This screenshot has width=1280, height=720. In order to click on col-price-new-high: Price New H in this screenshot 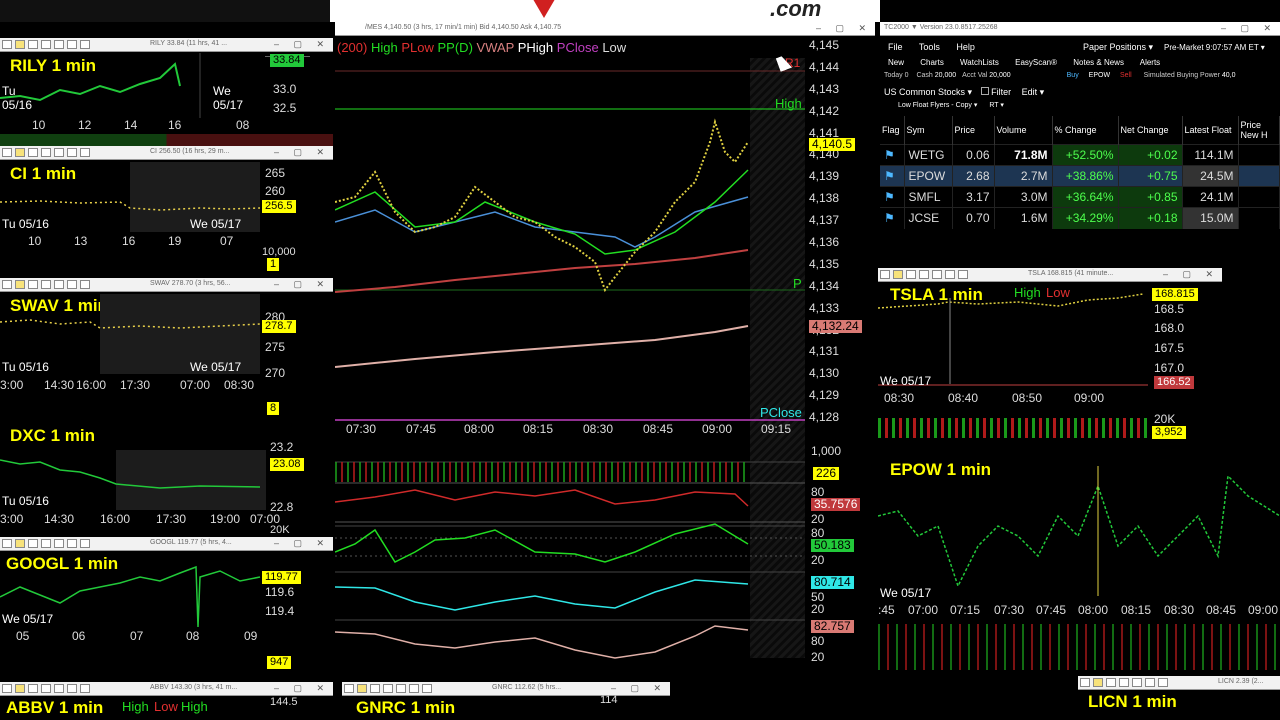, I will do `click(1259, 130)`.